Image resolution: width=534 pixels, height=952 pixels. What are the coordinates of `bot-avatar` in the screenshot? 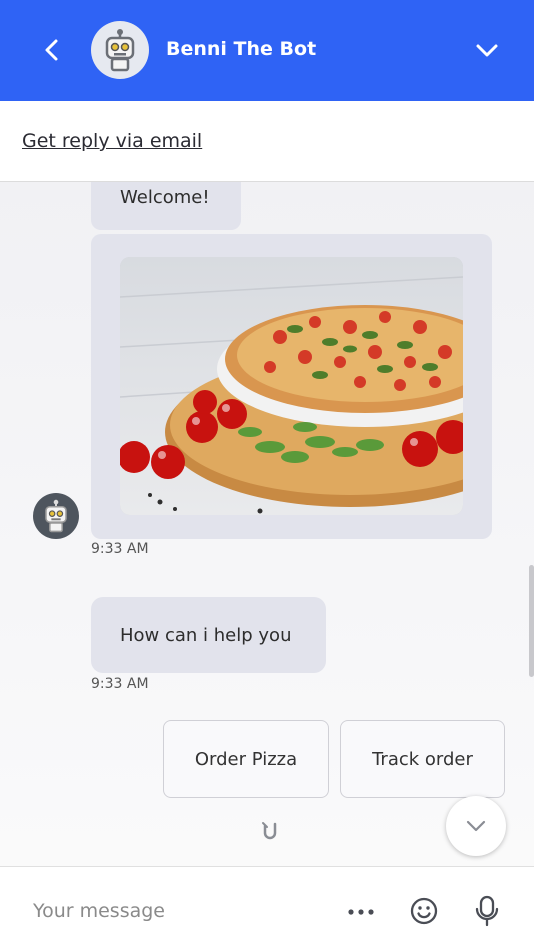 It's located at (120, 50).